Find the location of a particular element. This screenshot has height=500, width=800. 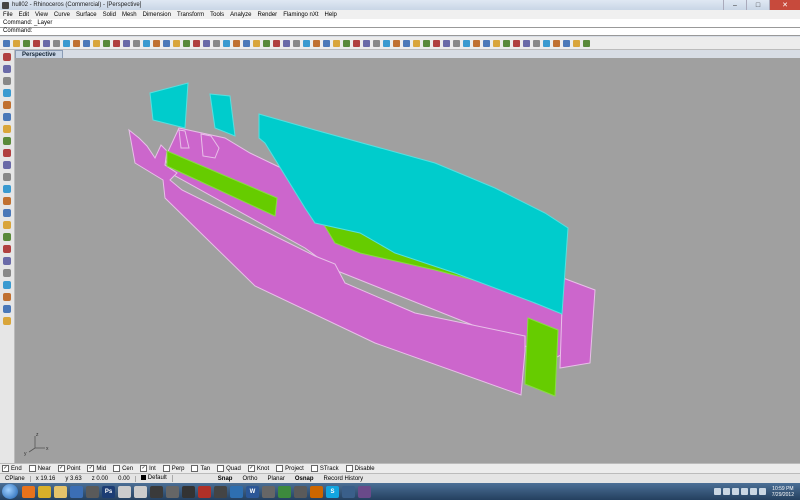

menu-mesh: Mesh is located at coordinates (129, 15).